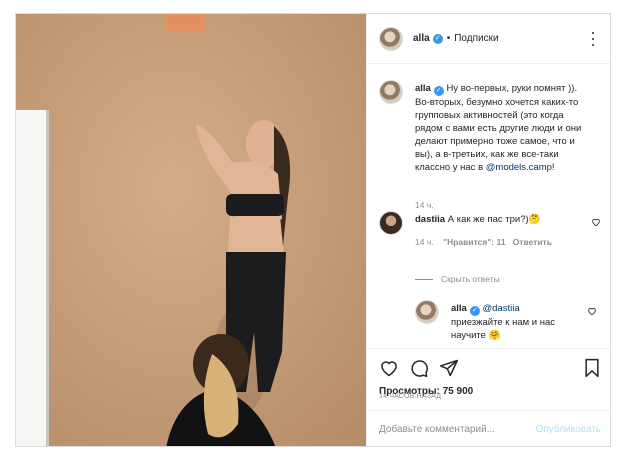 This screenshot has width=620, height=462. What do you see at coordinates (503, 329) in the screenshot?
I see `reply-body: приезжайте к нам и нас научите 🤗` at bounding box center [503, 329].